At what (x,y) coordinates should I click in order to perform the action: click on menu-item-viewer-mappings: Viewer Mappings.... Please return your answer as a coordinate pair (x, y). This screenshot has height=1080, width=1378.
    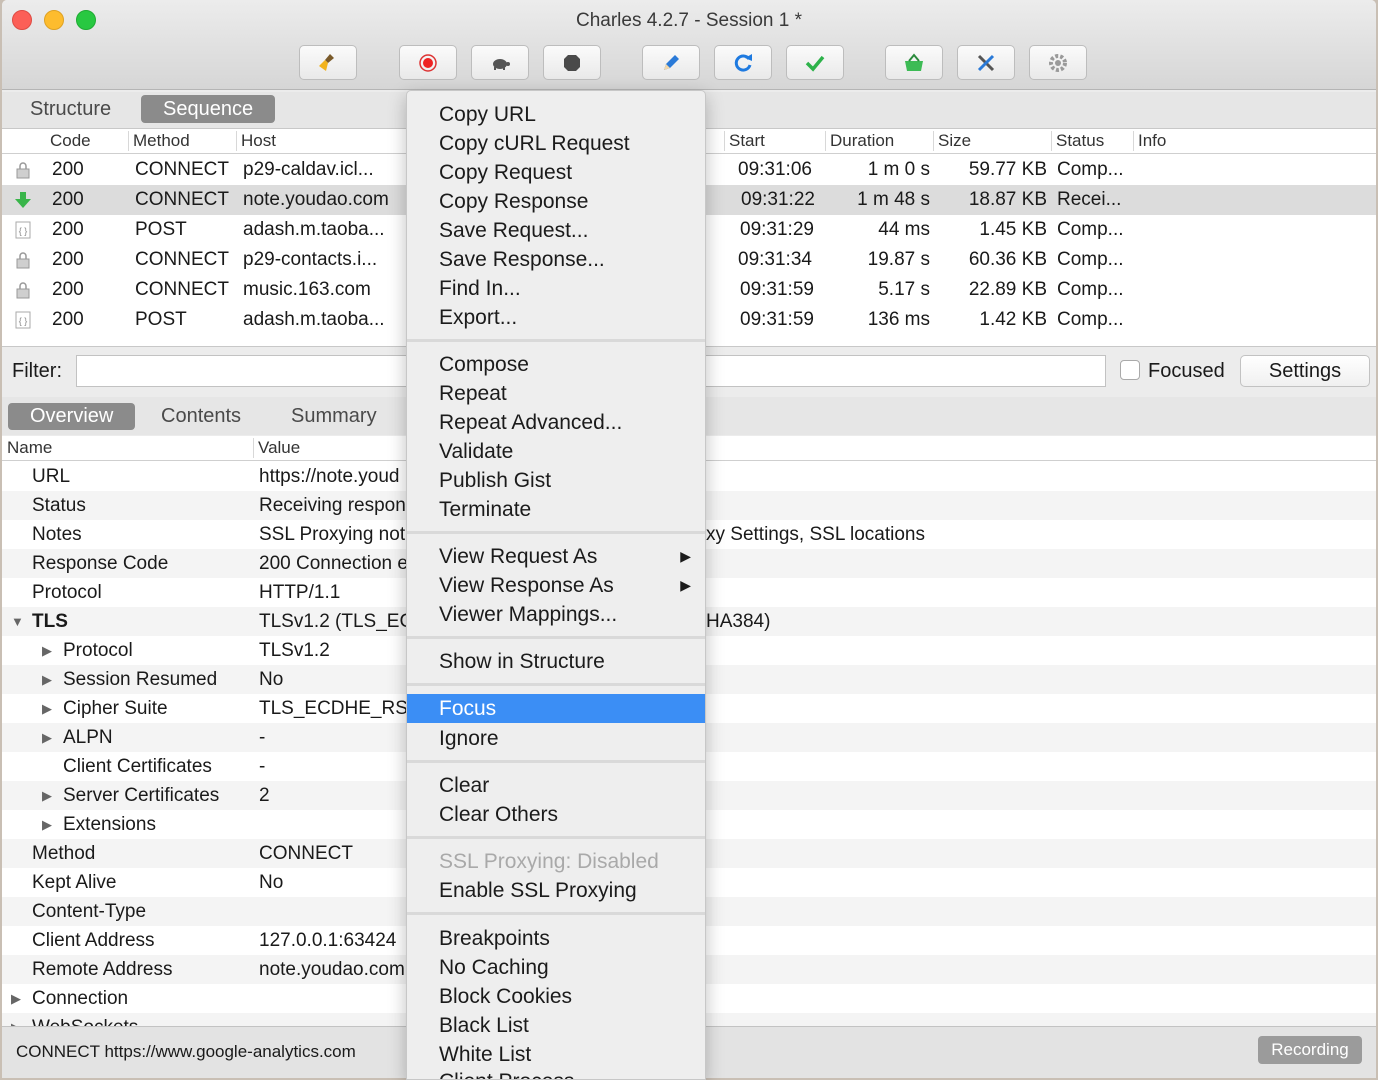
    Looking at the image, I should click on (556, 614).